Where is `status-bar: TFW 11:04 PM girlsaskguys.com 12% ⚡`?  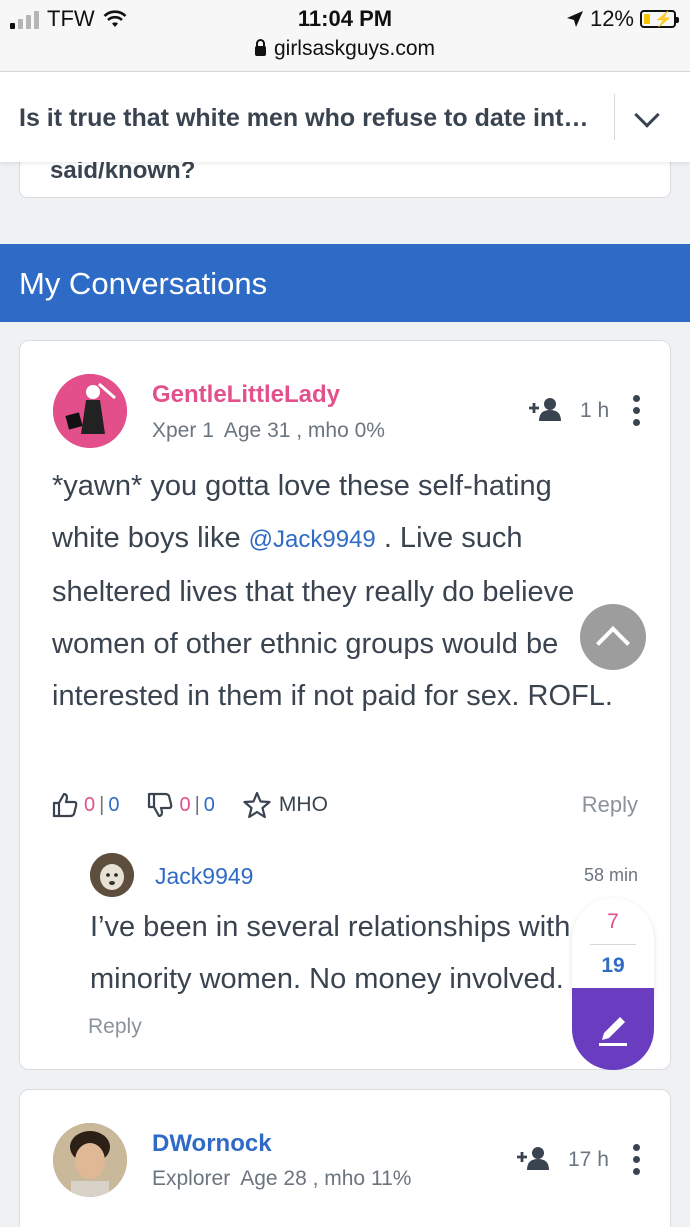 status-bar: TFW 11:04 PM girlsaskguys.com 12% ⚡ is located at coordinates (345, 36).